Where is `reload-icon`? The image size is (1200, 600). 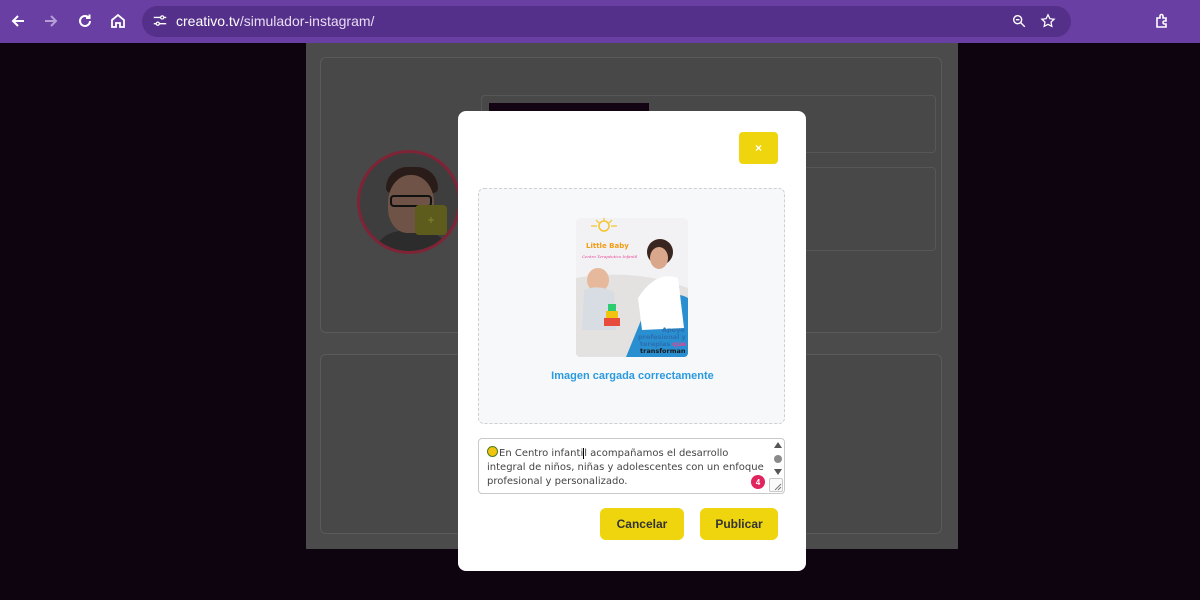 reload-icon is located at coordinates (85, 21).